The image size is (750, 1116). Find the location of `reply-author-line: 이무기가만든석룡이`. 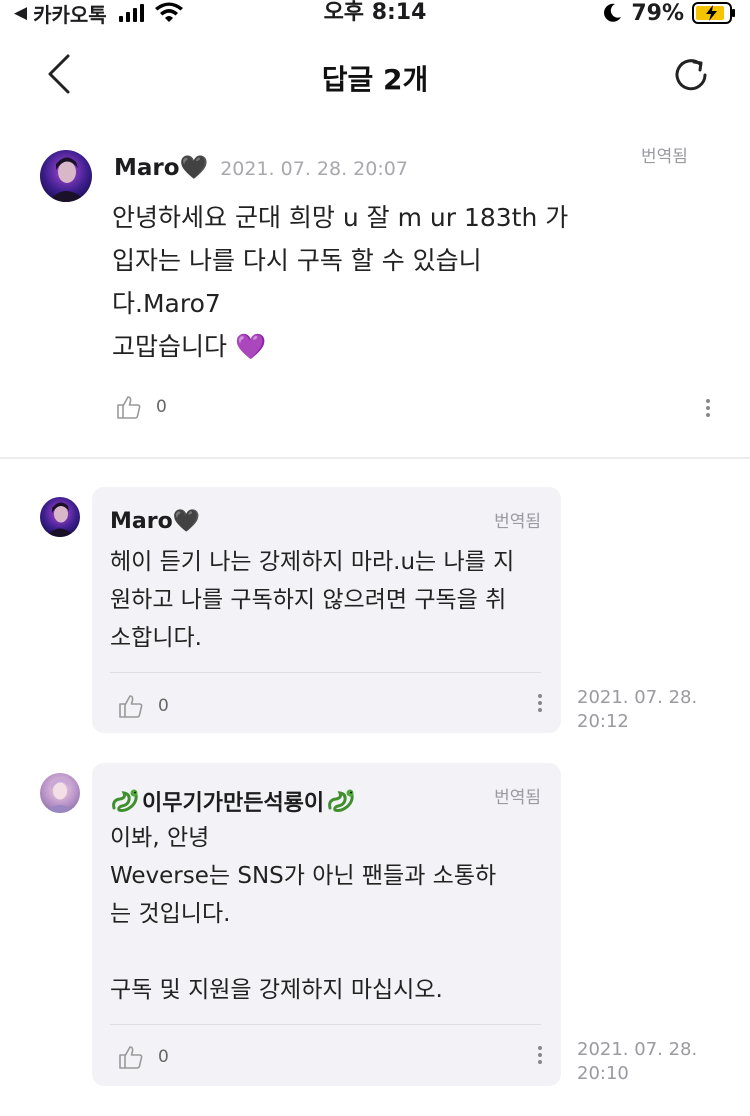

reply-author-line: 이무기가만든석룡이 is located at coordinates (233, 801).